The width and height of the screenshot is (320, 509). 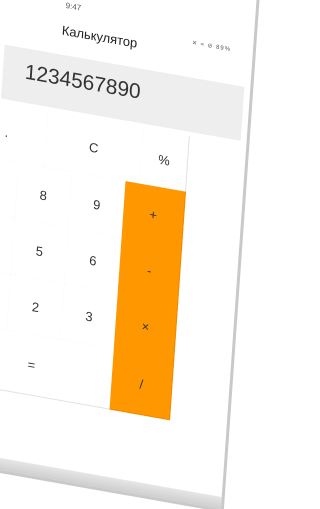 I want to click on status-time: 9:47, so click(x=73, y=6).